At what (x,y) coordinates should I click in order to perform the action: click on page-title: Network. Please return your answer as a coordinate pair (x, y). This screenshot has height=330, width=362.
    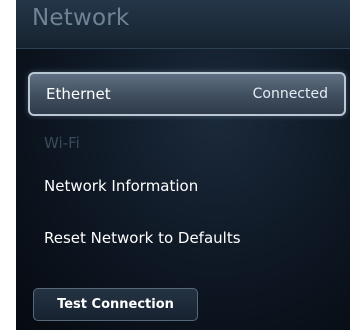
    Looking at the image, I should click on (81, 18).